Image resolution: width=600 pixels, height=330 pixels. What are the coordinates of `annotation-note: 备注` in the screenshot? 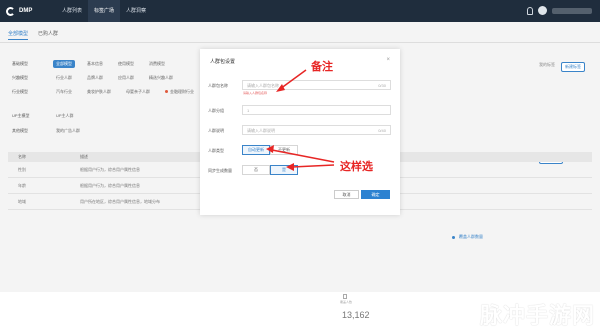 It's located at (322, 67).